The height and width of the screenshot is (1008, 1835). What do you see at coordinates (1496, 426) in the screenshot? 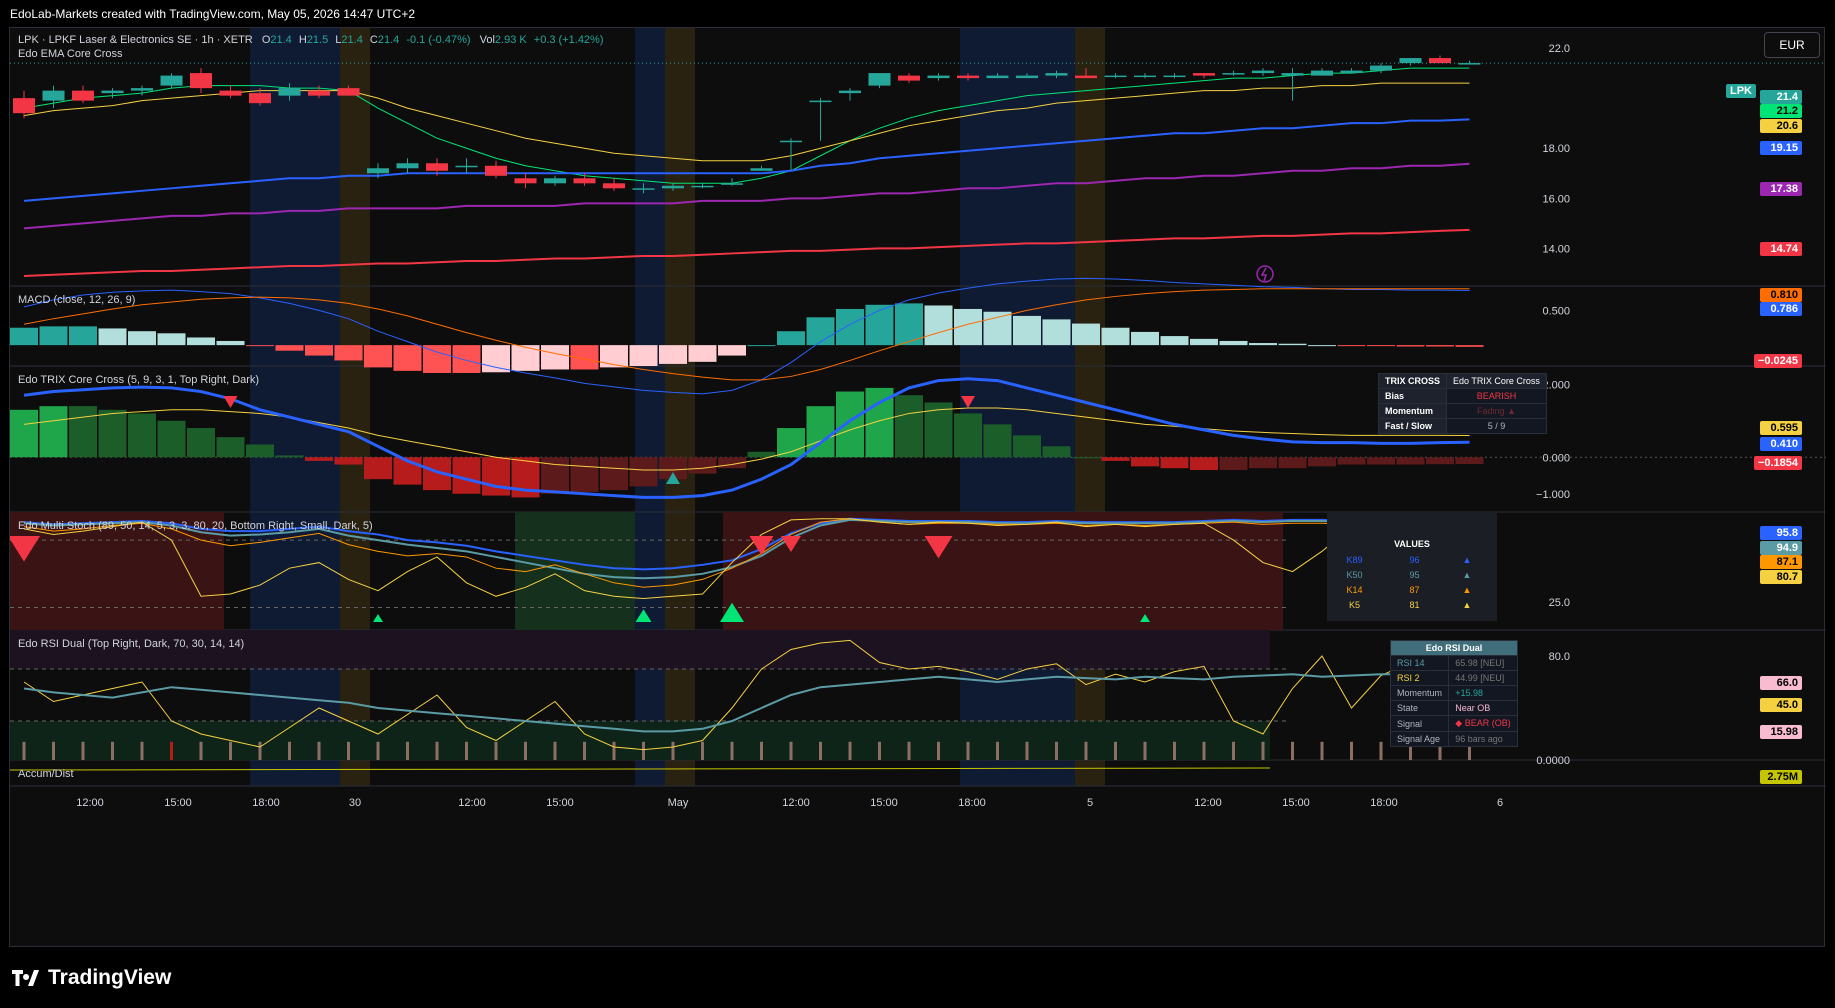
I see `trix-row-fastslow-value: 5 / 9` at bounding box center [1496, 426].